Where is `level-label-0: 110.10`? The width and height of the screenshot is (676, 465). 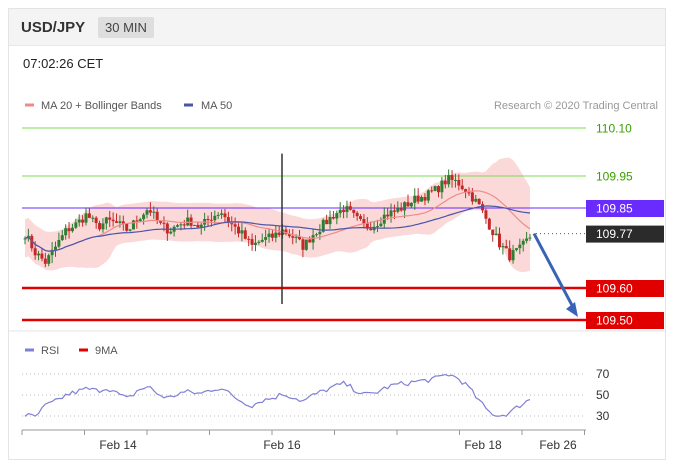
level-label-0: 110.10 is located at coordinates (614, 129).